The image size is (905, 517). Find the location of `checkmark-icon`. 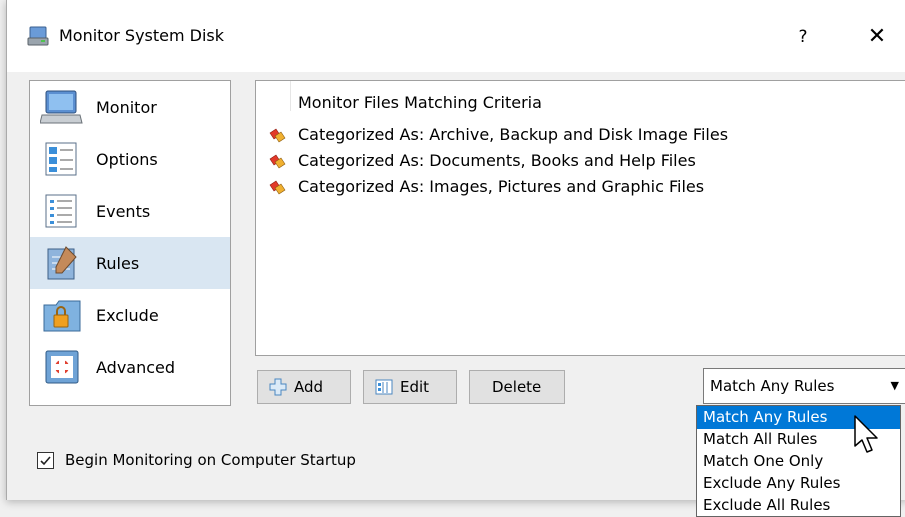

checkmark-icon is located at coordinates (45, 461).